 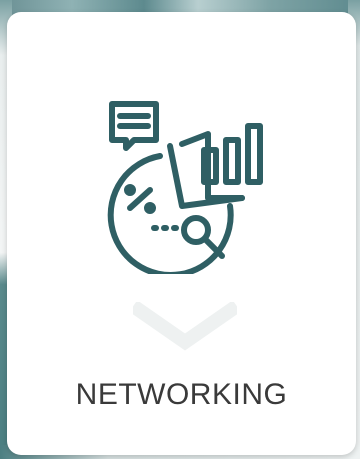 I want to click on card-title: NETWORKING, so click(x=181, y=394).